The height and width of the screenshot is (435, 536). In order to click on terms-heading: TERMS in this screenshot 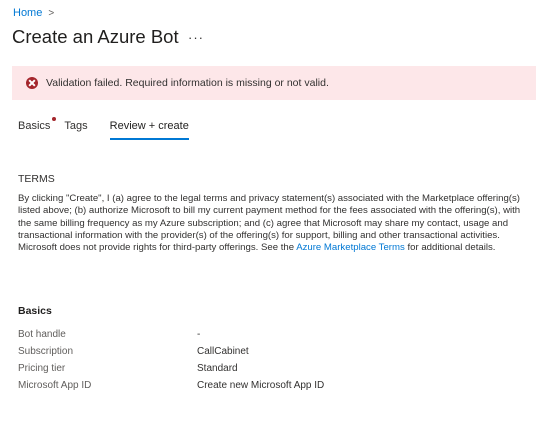, I will do `click(36, 179)`.